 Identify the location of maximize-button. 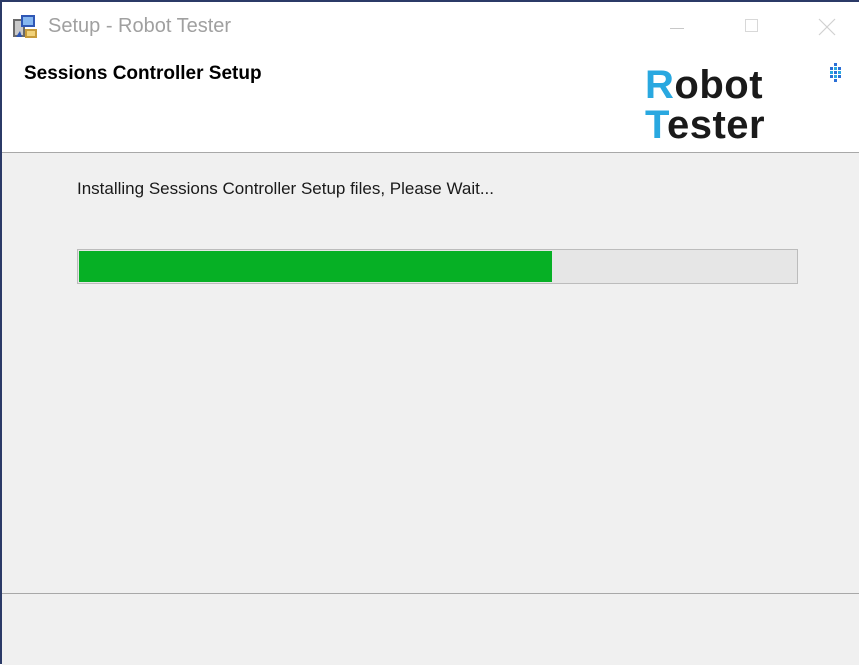
(753, 26).